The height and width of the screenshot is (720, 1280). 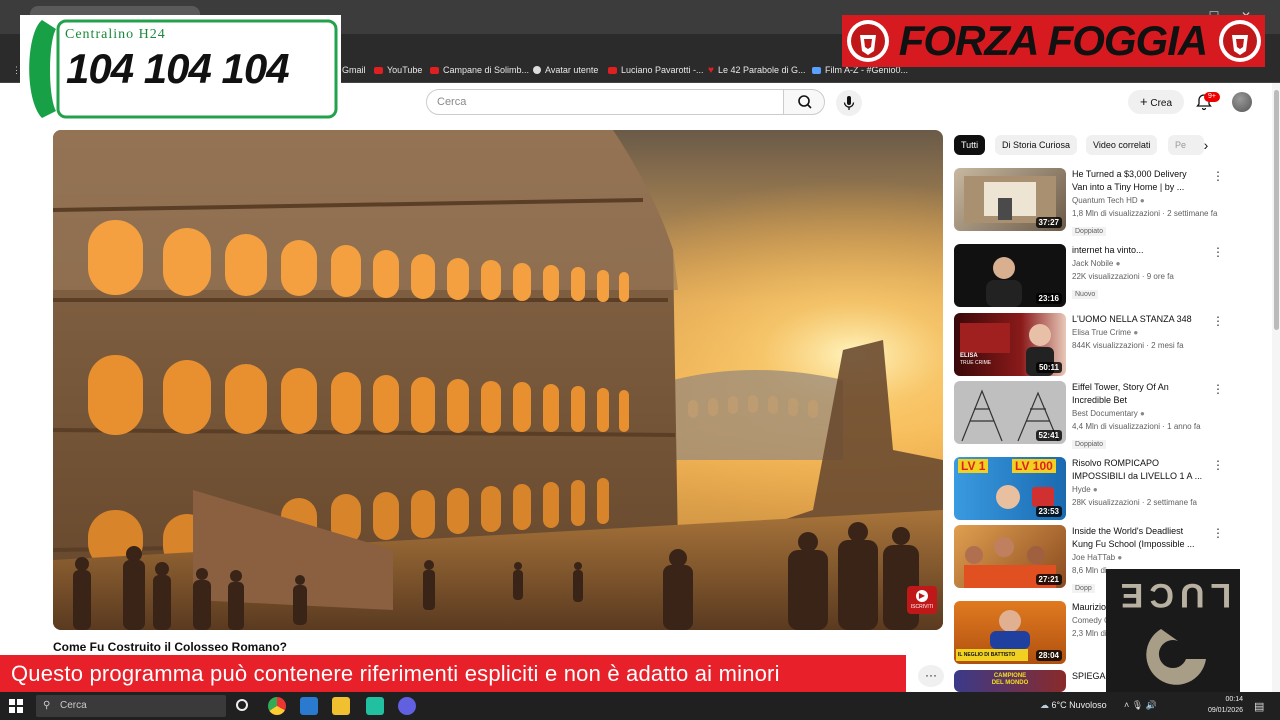 I want to click on chip-video-correlati: Video correlati, so click(x=1122, y=145).